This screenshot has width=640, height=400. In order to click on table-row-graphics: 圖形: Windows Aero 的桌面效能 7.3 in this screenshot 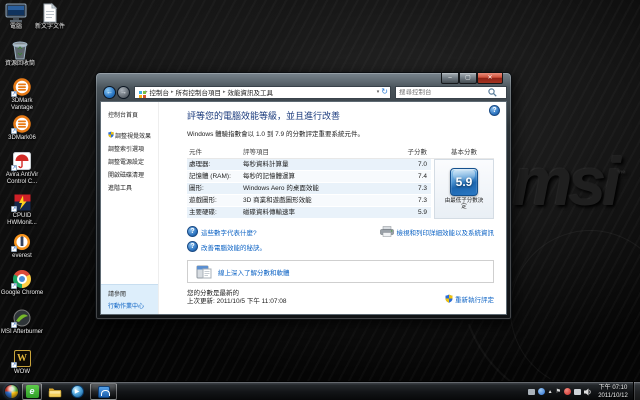, I will do `click(309, 189)`.